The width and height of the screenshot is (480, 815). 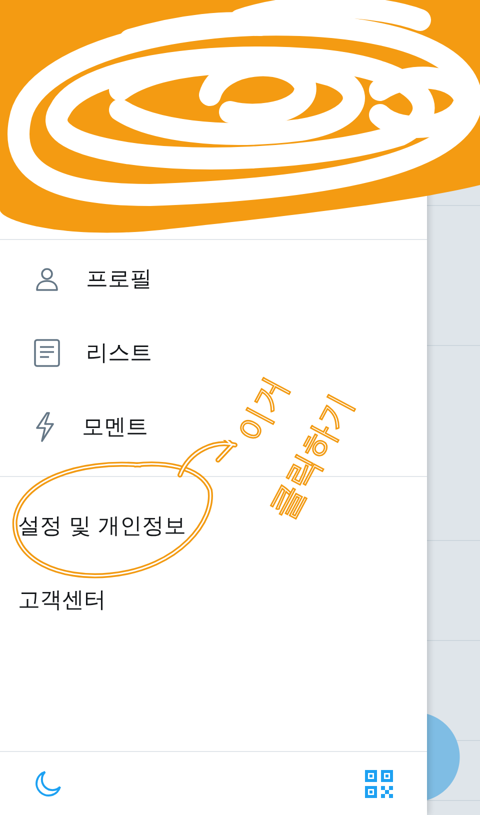 What do you see at coordinates (47, 279) in the screenshot?
I see `person-icon` at bounding box center [47, 279].